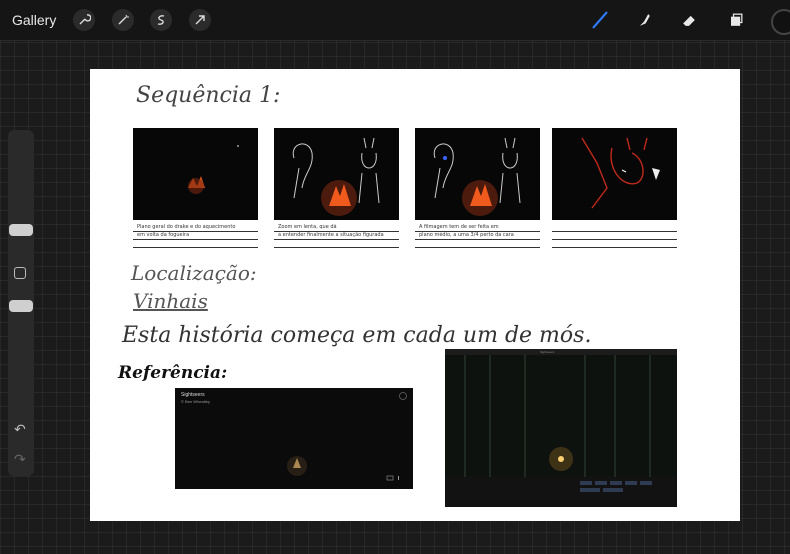 The height and width of the screenshot is (554, 790). Describe the element at coordinates (186, 227) in the screenshot. I see `caption-text: Plano geral do drake e do aquecimento` at that location.